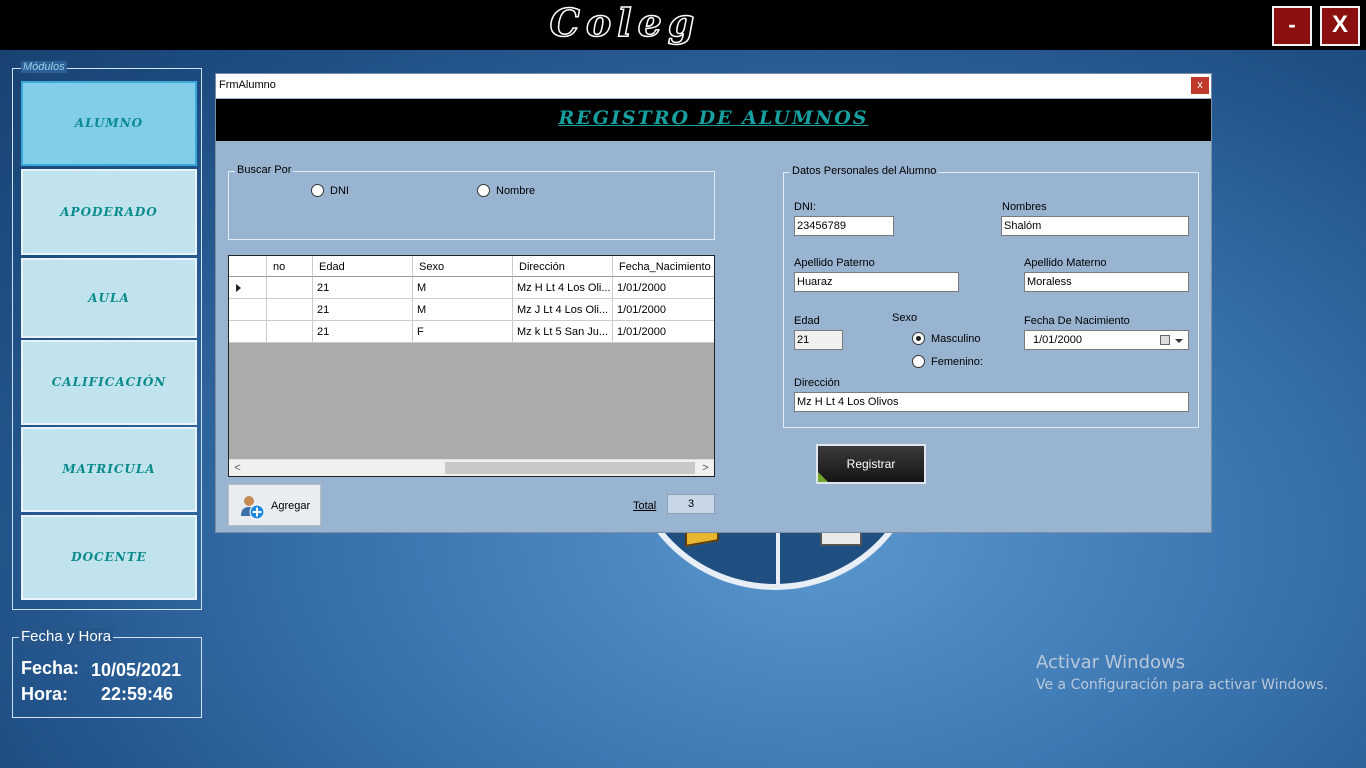 This screenshot has height=768, width=1366. Describe the element at coordinates (109, 123) in the screenshot. I see `module-alumno-button: ALUMNO` at that location.